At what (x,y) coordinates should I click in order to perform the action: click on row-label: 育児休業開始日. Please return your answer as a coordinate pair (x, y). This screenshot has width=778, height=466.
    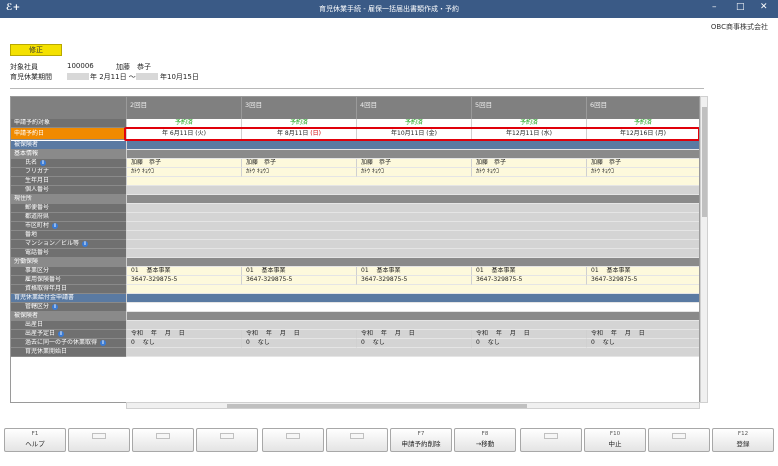
    Looking at the image, I should click on (68, 352).